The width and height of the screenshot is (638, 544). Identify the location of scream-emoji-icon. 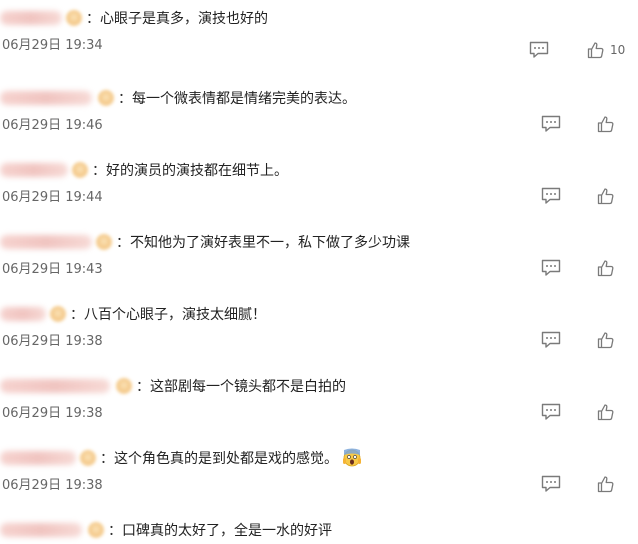
(352, 458).